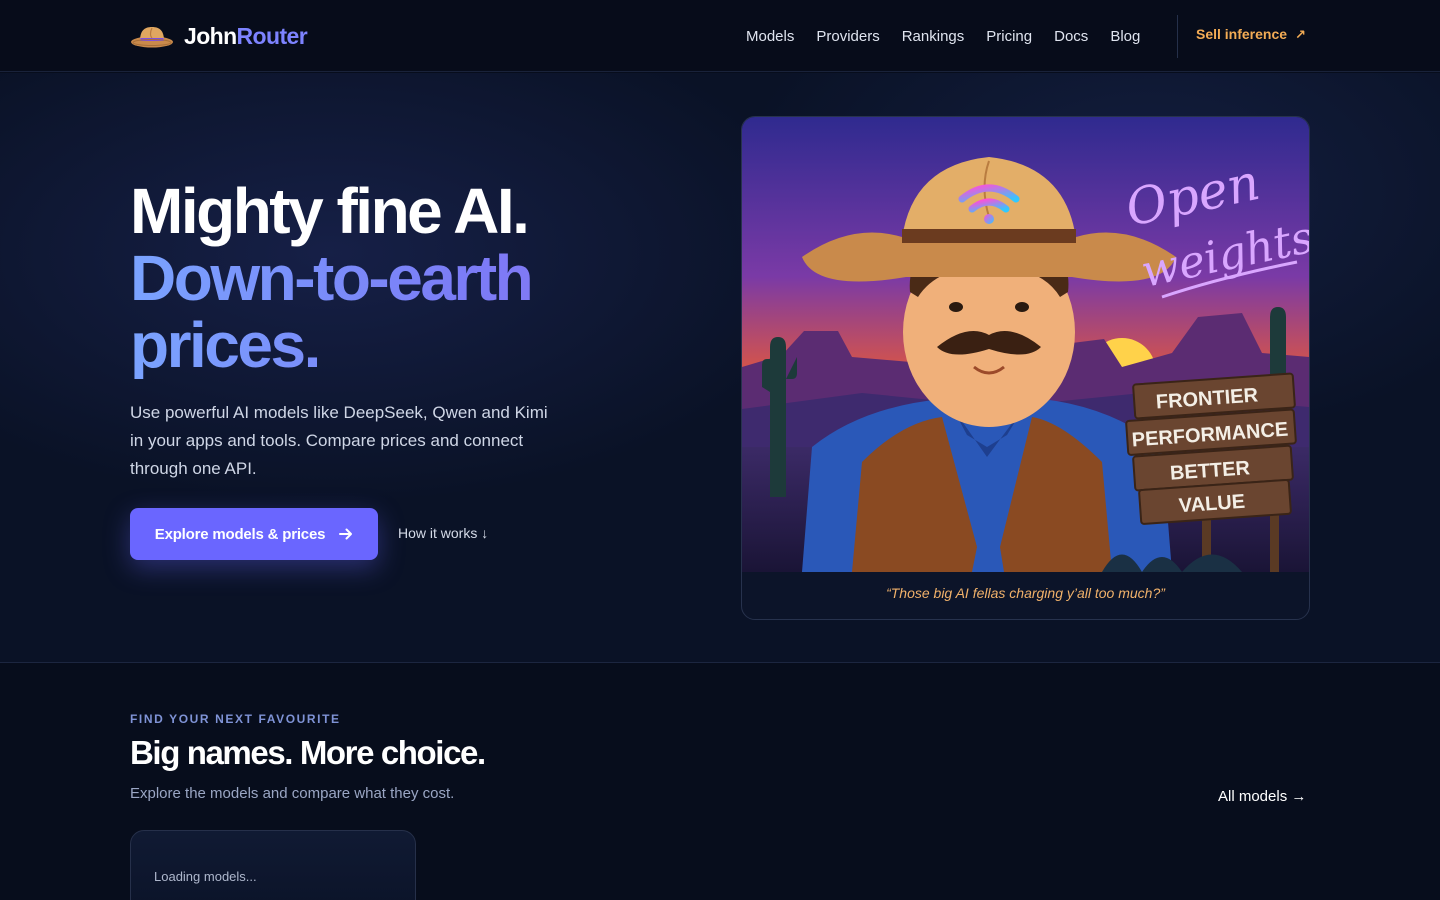 The width and height of the screenshot is (1440, 900). I want to click on brand-logo-link: JohnRouter, so click(219, 36).